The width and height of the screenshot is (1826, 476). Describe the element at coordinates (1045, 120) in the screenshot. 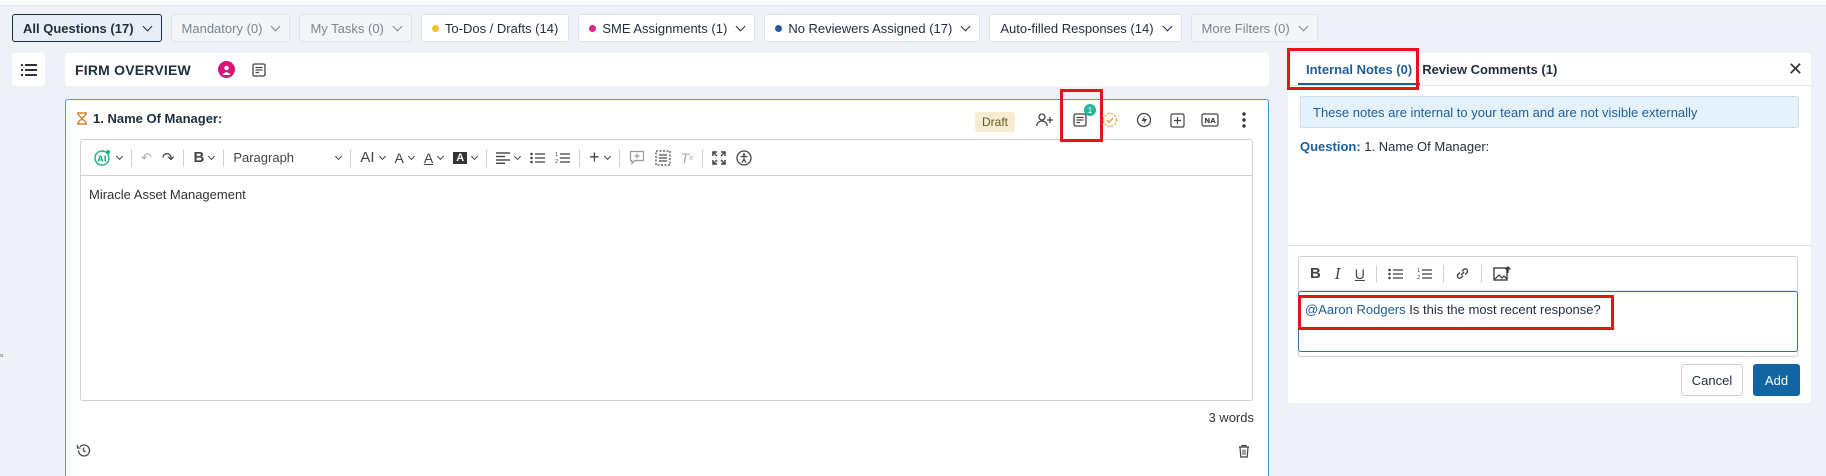

I see `assign-user-icon` at that location.